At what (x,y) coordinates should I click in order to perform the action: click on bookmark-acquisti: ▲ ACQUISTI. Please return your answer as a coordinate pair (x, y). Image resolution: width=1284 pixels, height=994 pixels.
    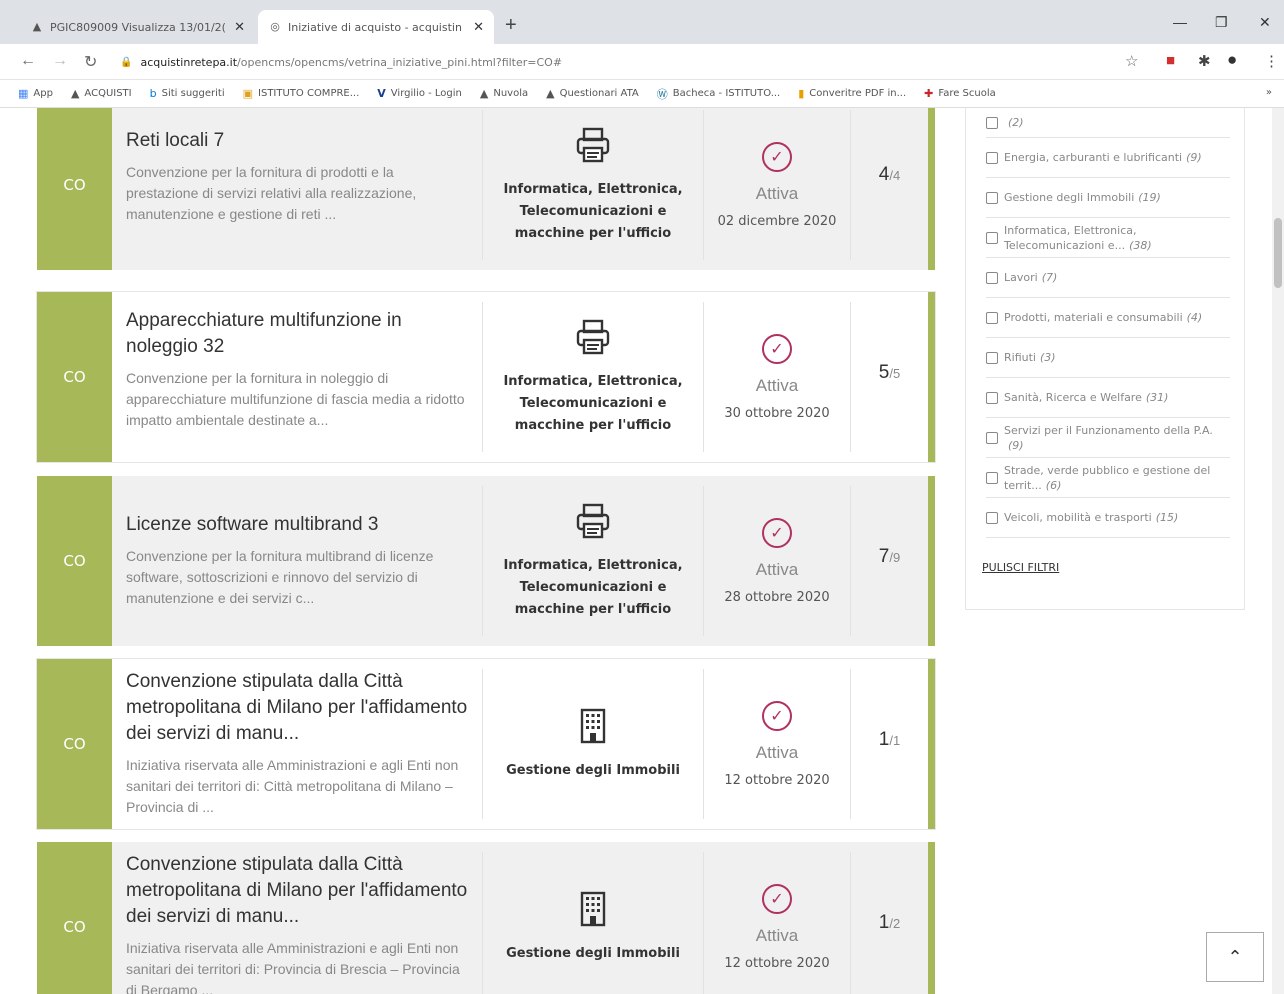
    Looking at the image, I should click on (101, 93).